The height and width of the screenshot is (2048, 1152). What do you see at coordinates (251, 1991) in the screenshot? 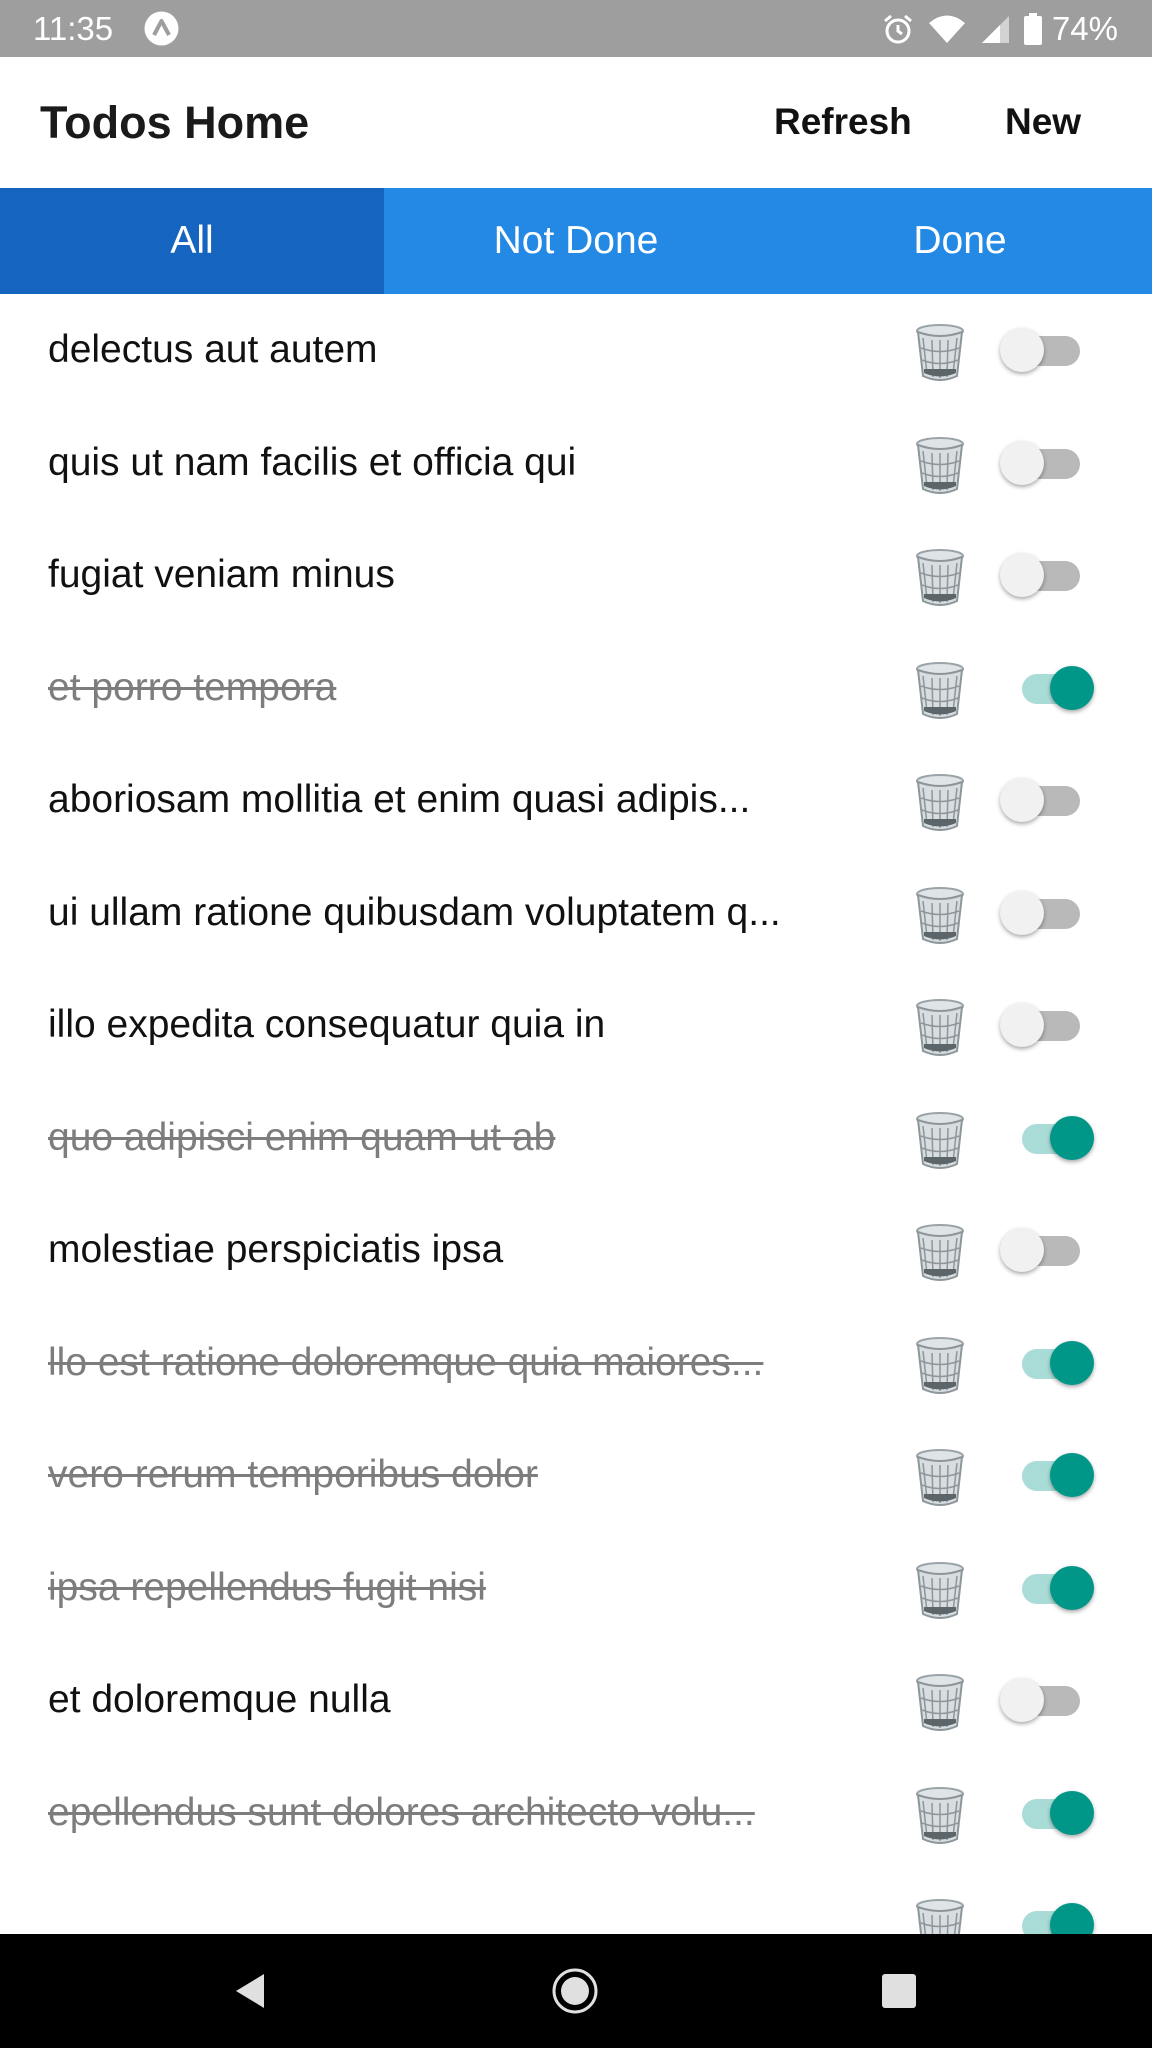
I see `back-icon` at bounding box center [251, 1991].